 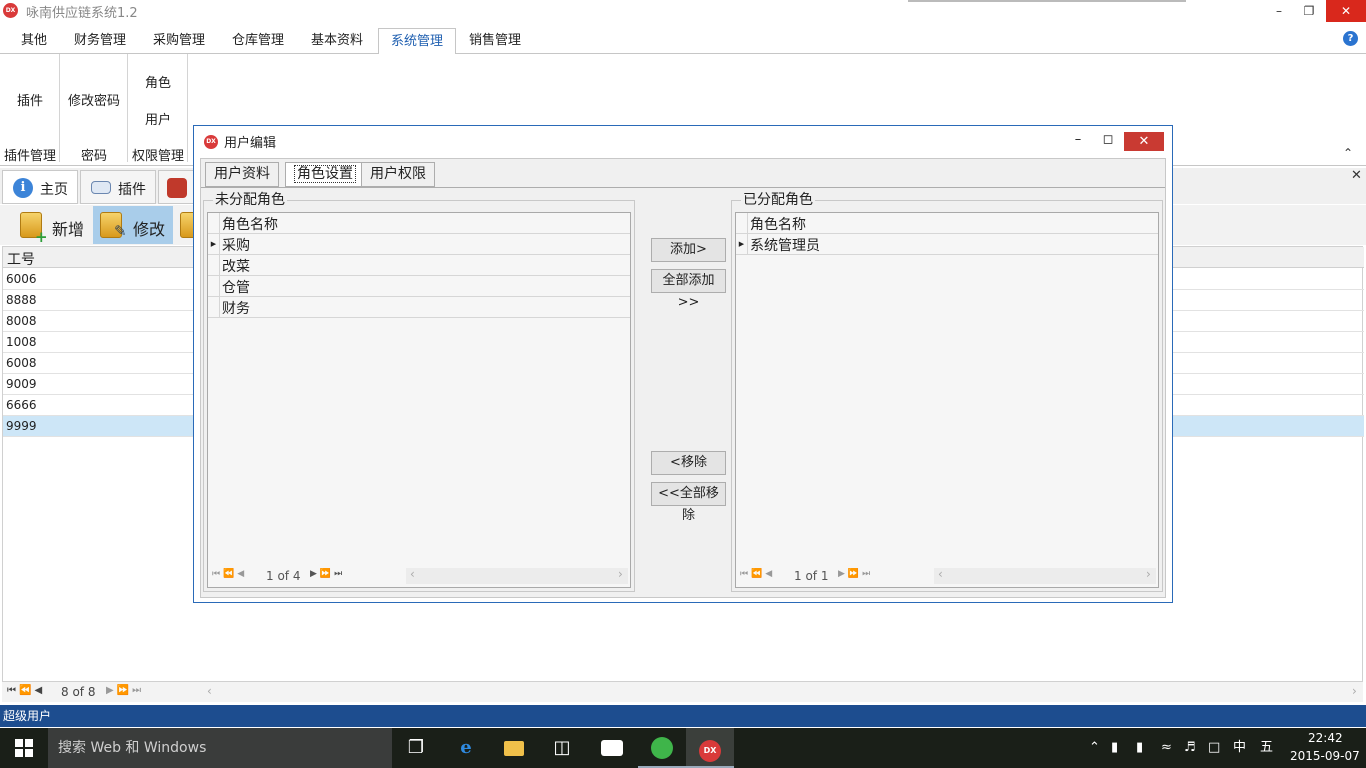 I want to click on ribbon-tab-system: 系统管理, so click(x=417, y=41).